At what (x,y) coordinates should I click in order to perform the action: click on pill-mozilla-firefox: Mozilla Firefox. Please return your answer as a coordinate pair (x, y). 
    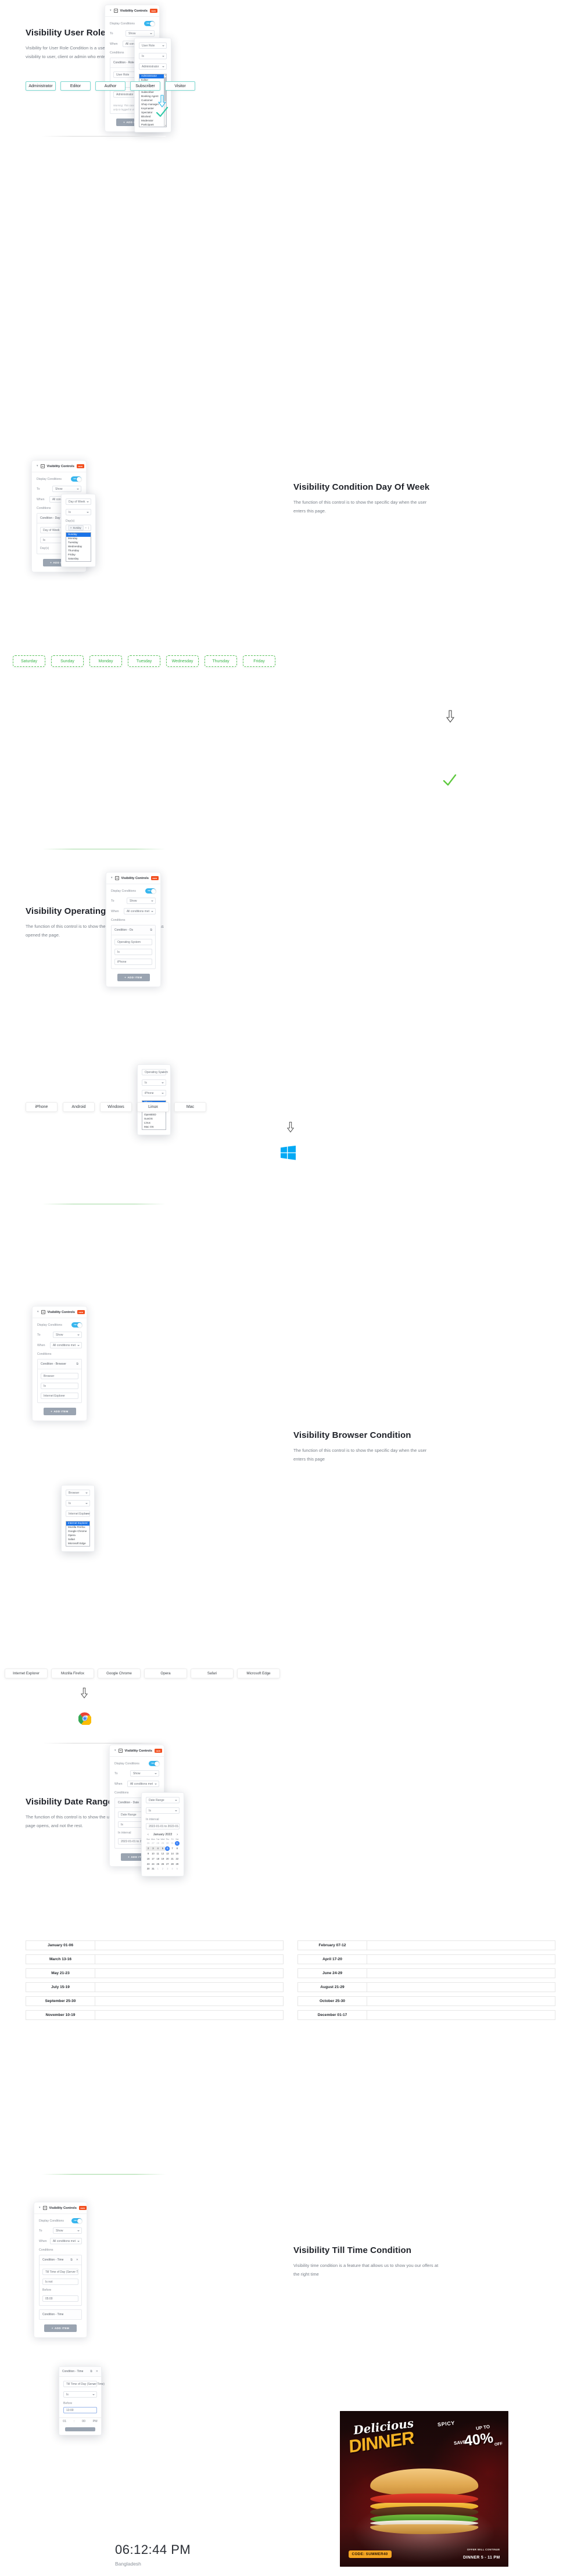
    Looking at the image, I should click on (72, 1673).